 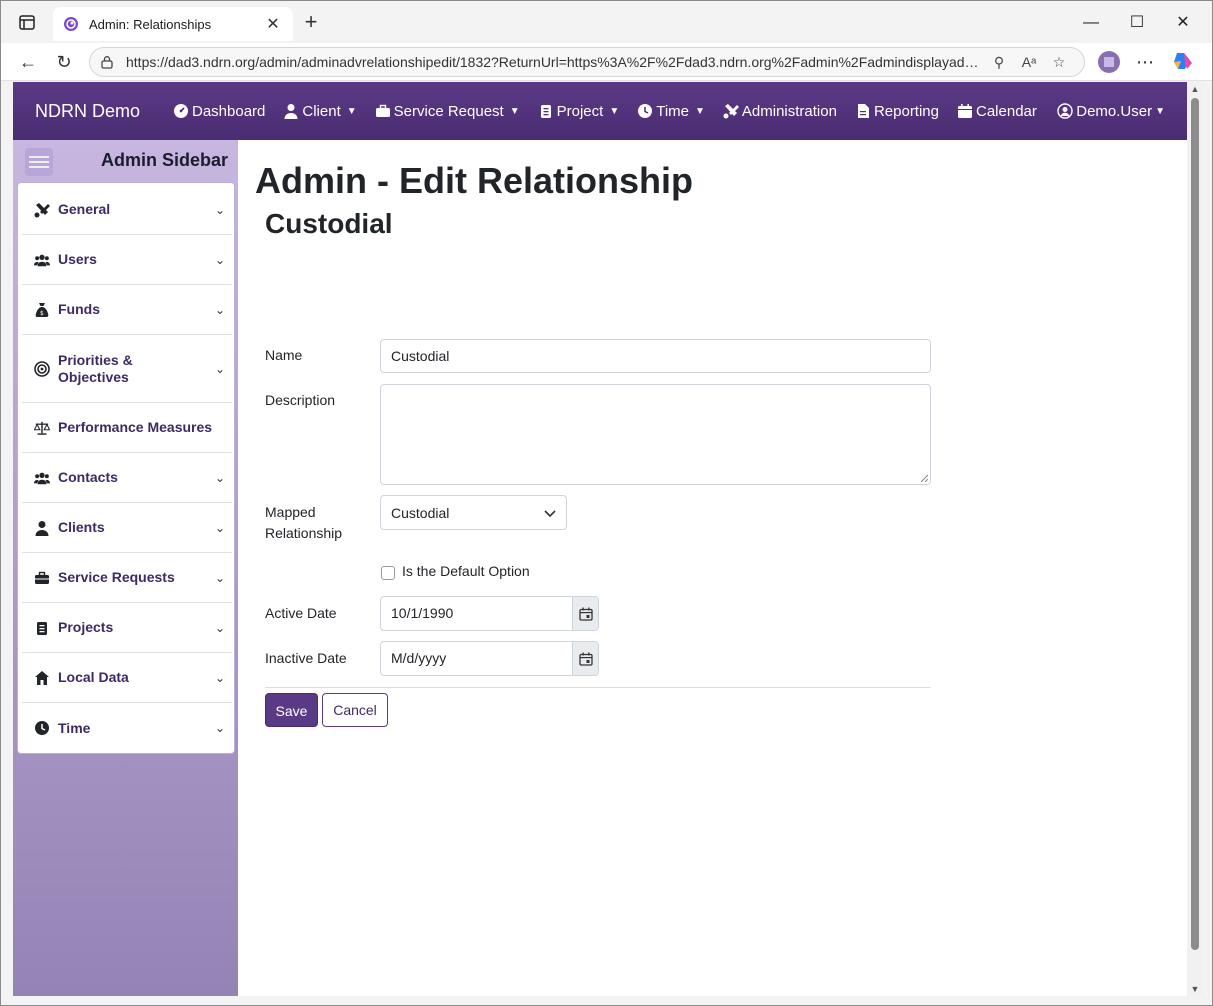 What do you see at coordinates (127, 628) in the screenshot?
I see `sidebar-item-projects: Projects ⌄` at bounding box center [127, 628].